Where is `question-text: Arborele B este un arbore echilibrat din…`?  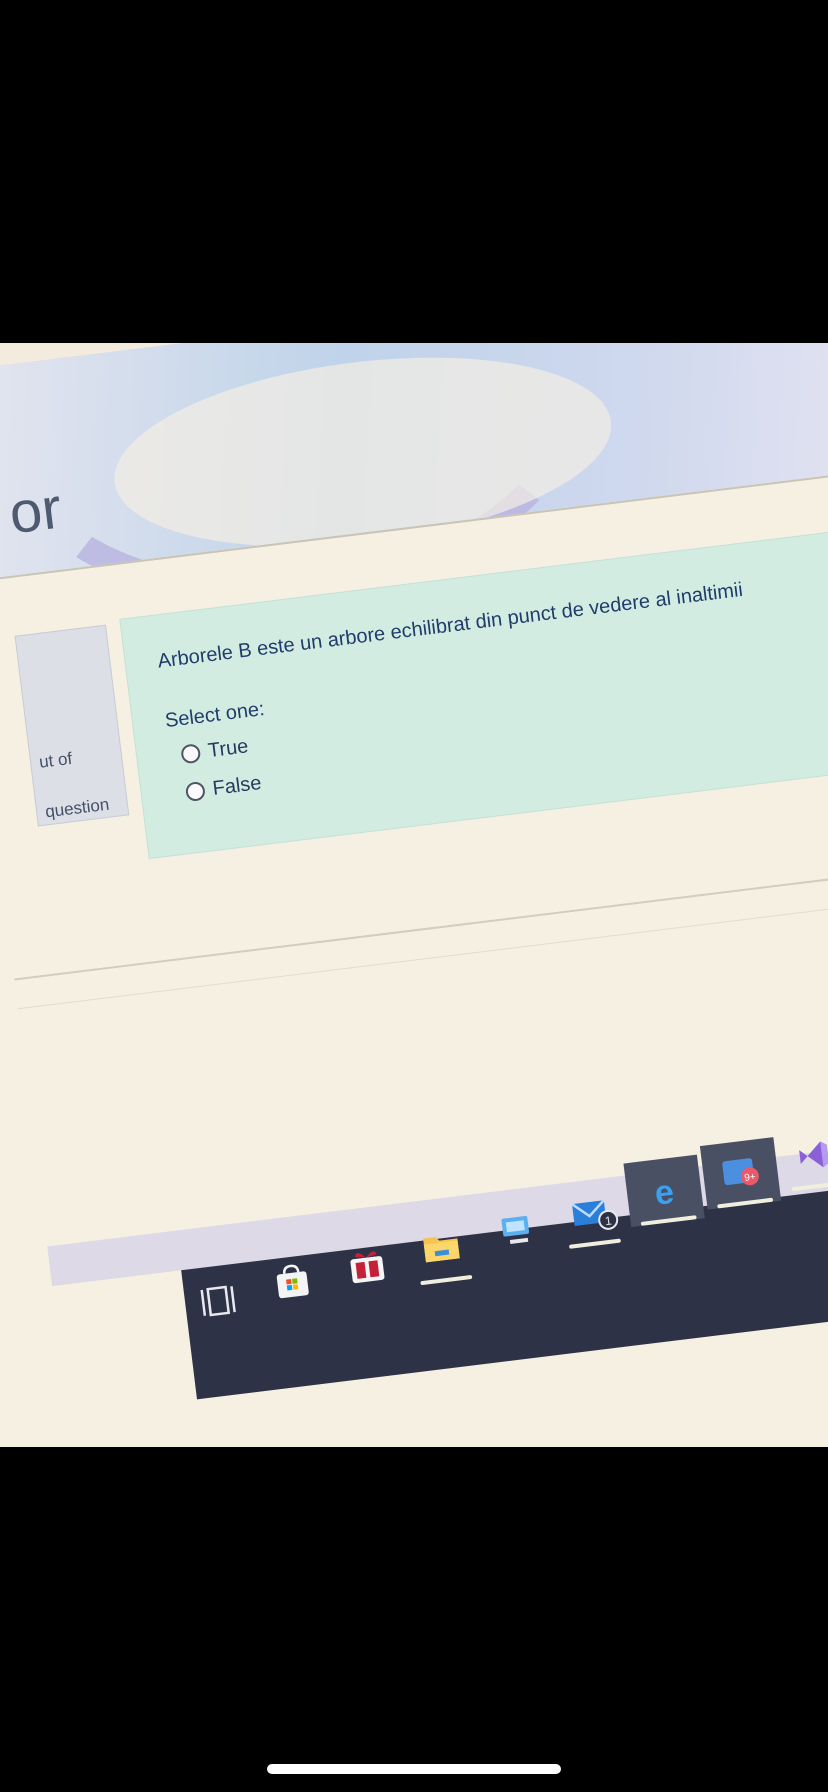 question-text: Arborele B este un arbore echilibrat din… is located at coordinates (450, 625).